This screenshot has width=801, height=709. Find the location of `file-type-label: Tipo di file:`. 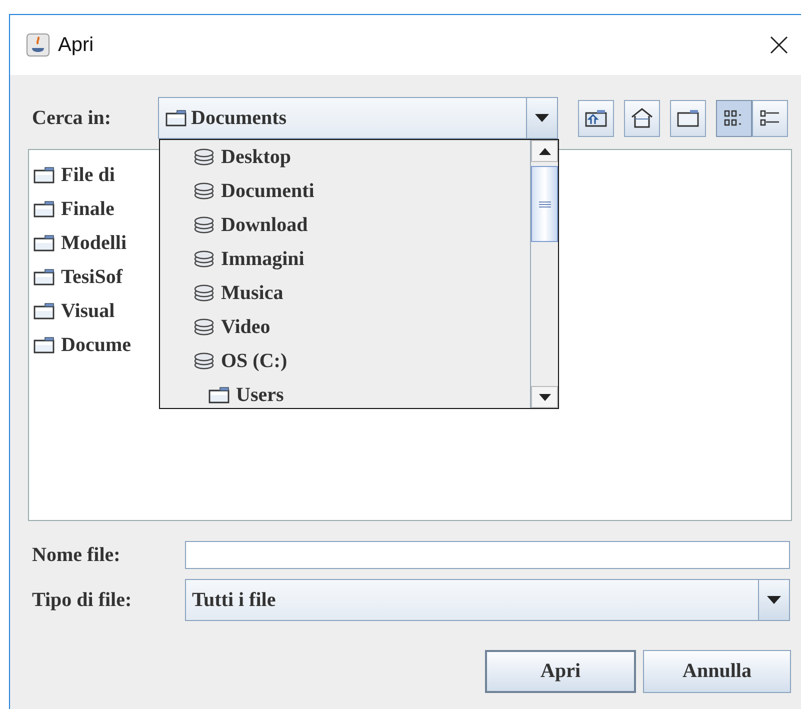

file-type-label: Tipo di file: is located at coordinates (82, 600).